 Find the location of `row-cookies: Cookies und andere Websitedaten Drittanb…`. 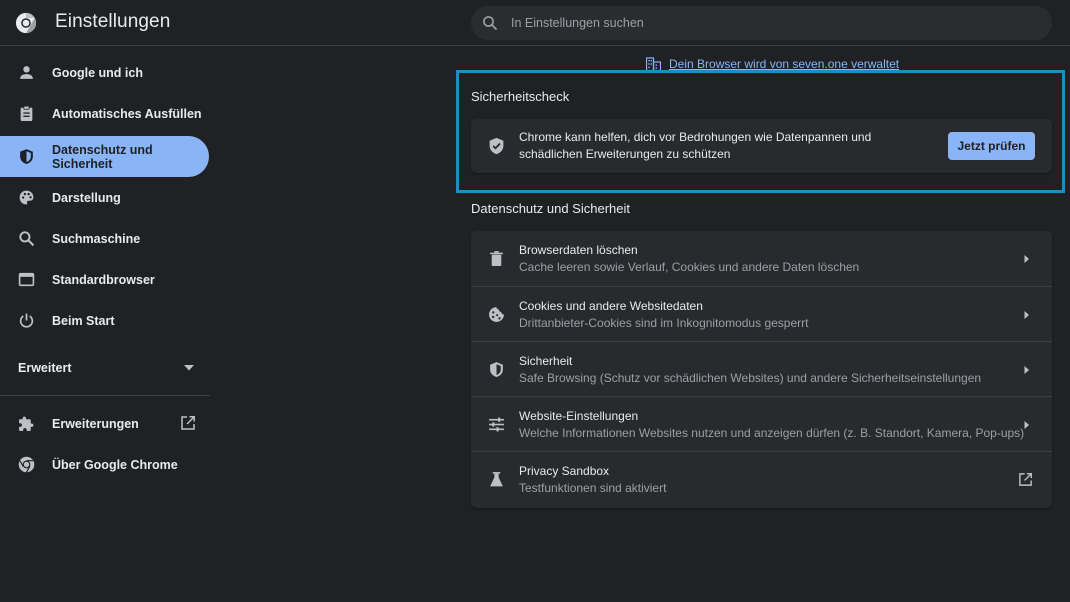

row-cookies: Cookies und andere Websitedaten Drittanb… is located at coordinates (761, 313).